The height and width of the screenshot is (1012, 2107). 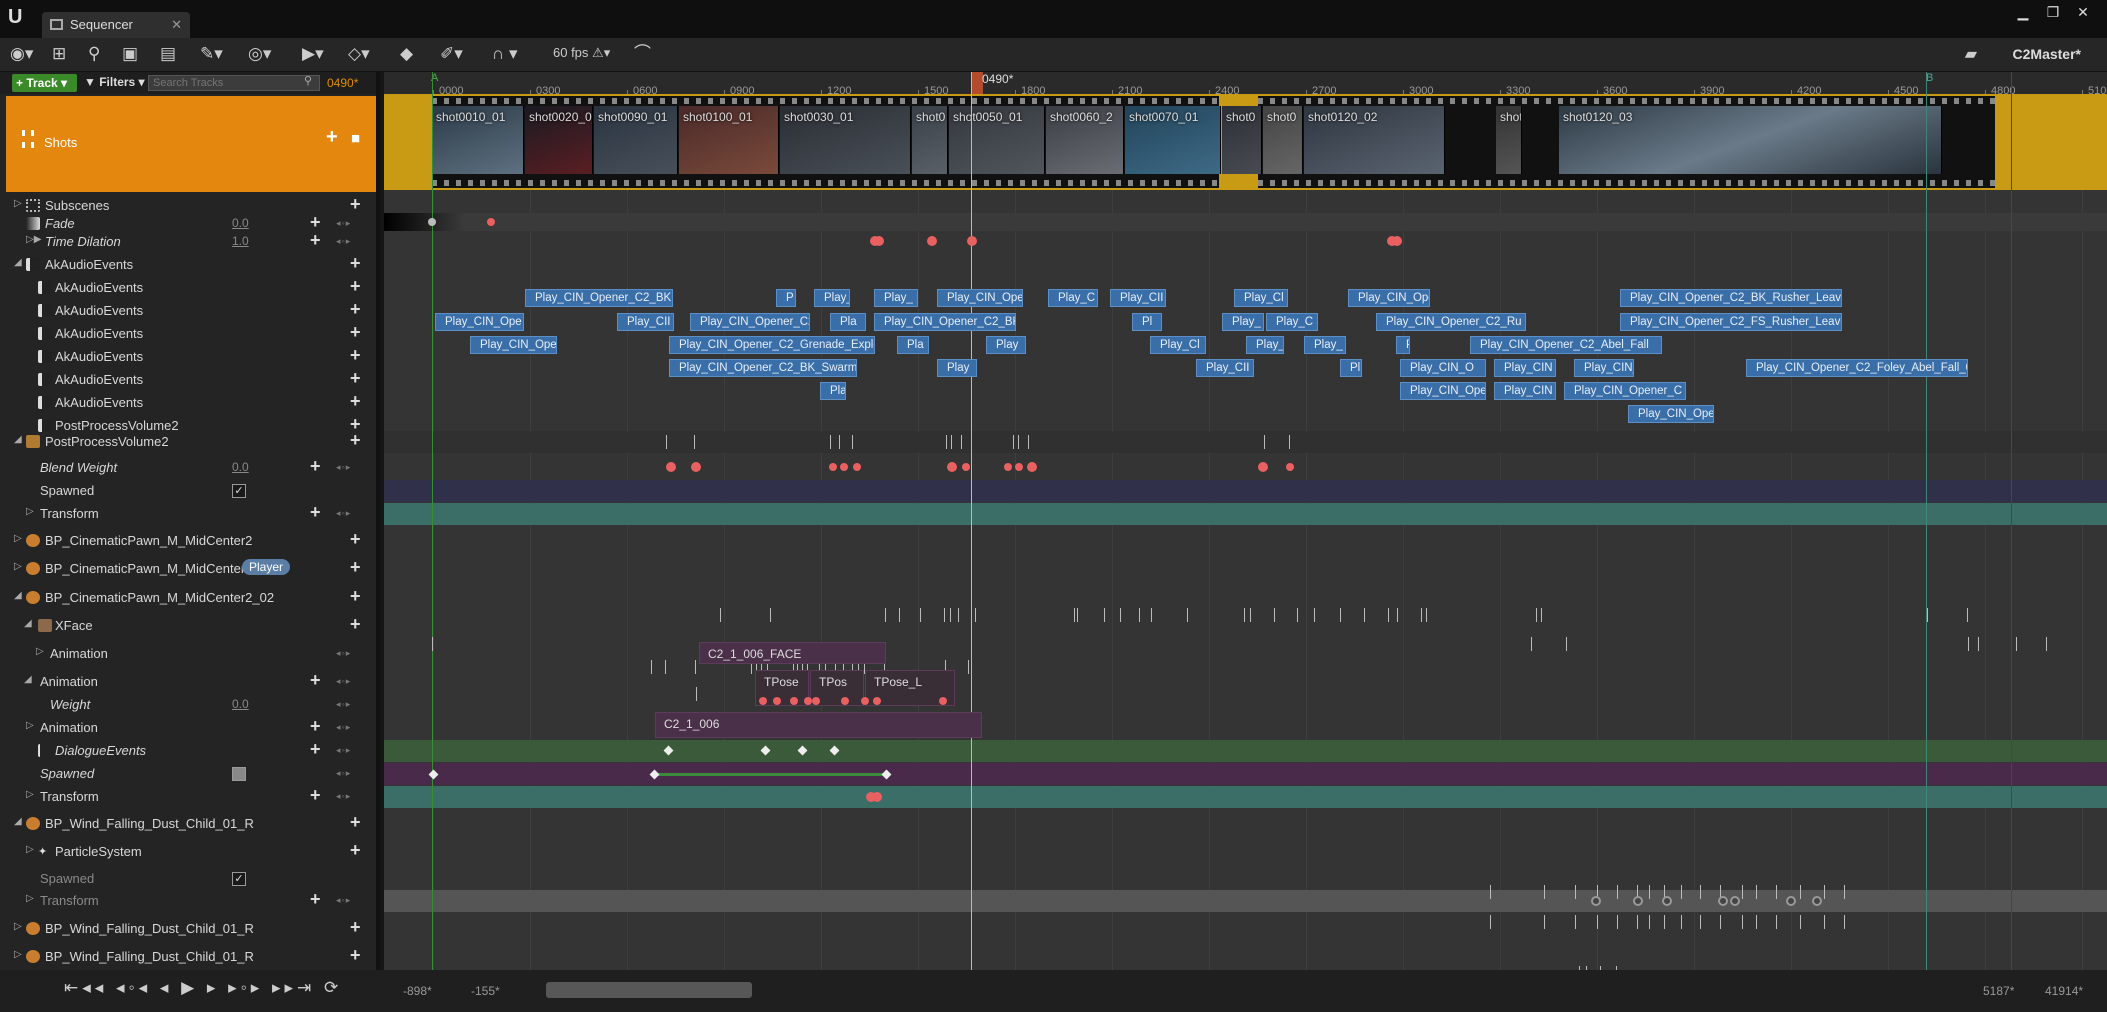 I want to click on track-row-pawn: ▷ BP_CinematicPawn_M_MidCenter2 +, so click(x=188, y=540).